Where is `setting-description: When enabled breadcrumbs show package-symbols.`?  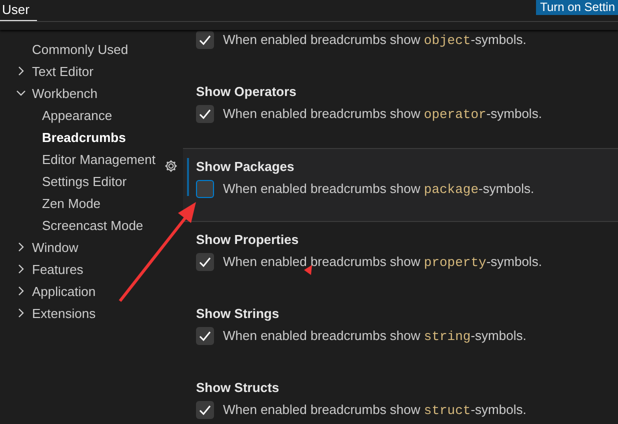 setting-description: When enabled breadcrumbs show package-symbols. is located at coordinates (378, 189).